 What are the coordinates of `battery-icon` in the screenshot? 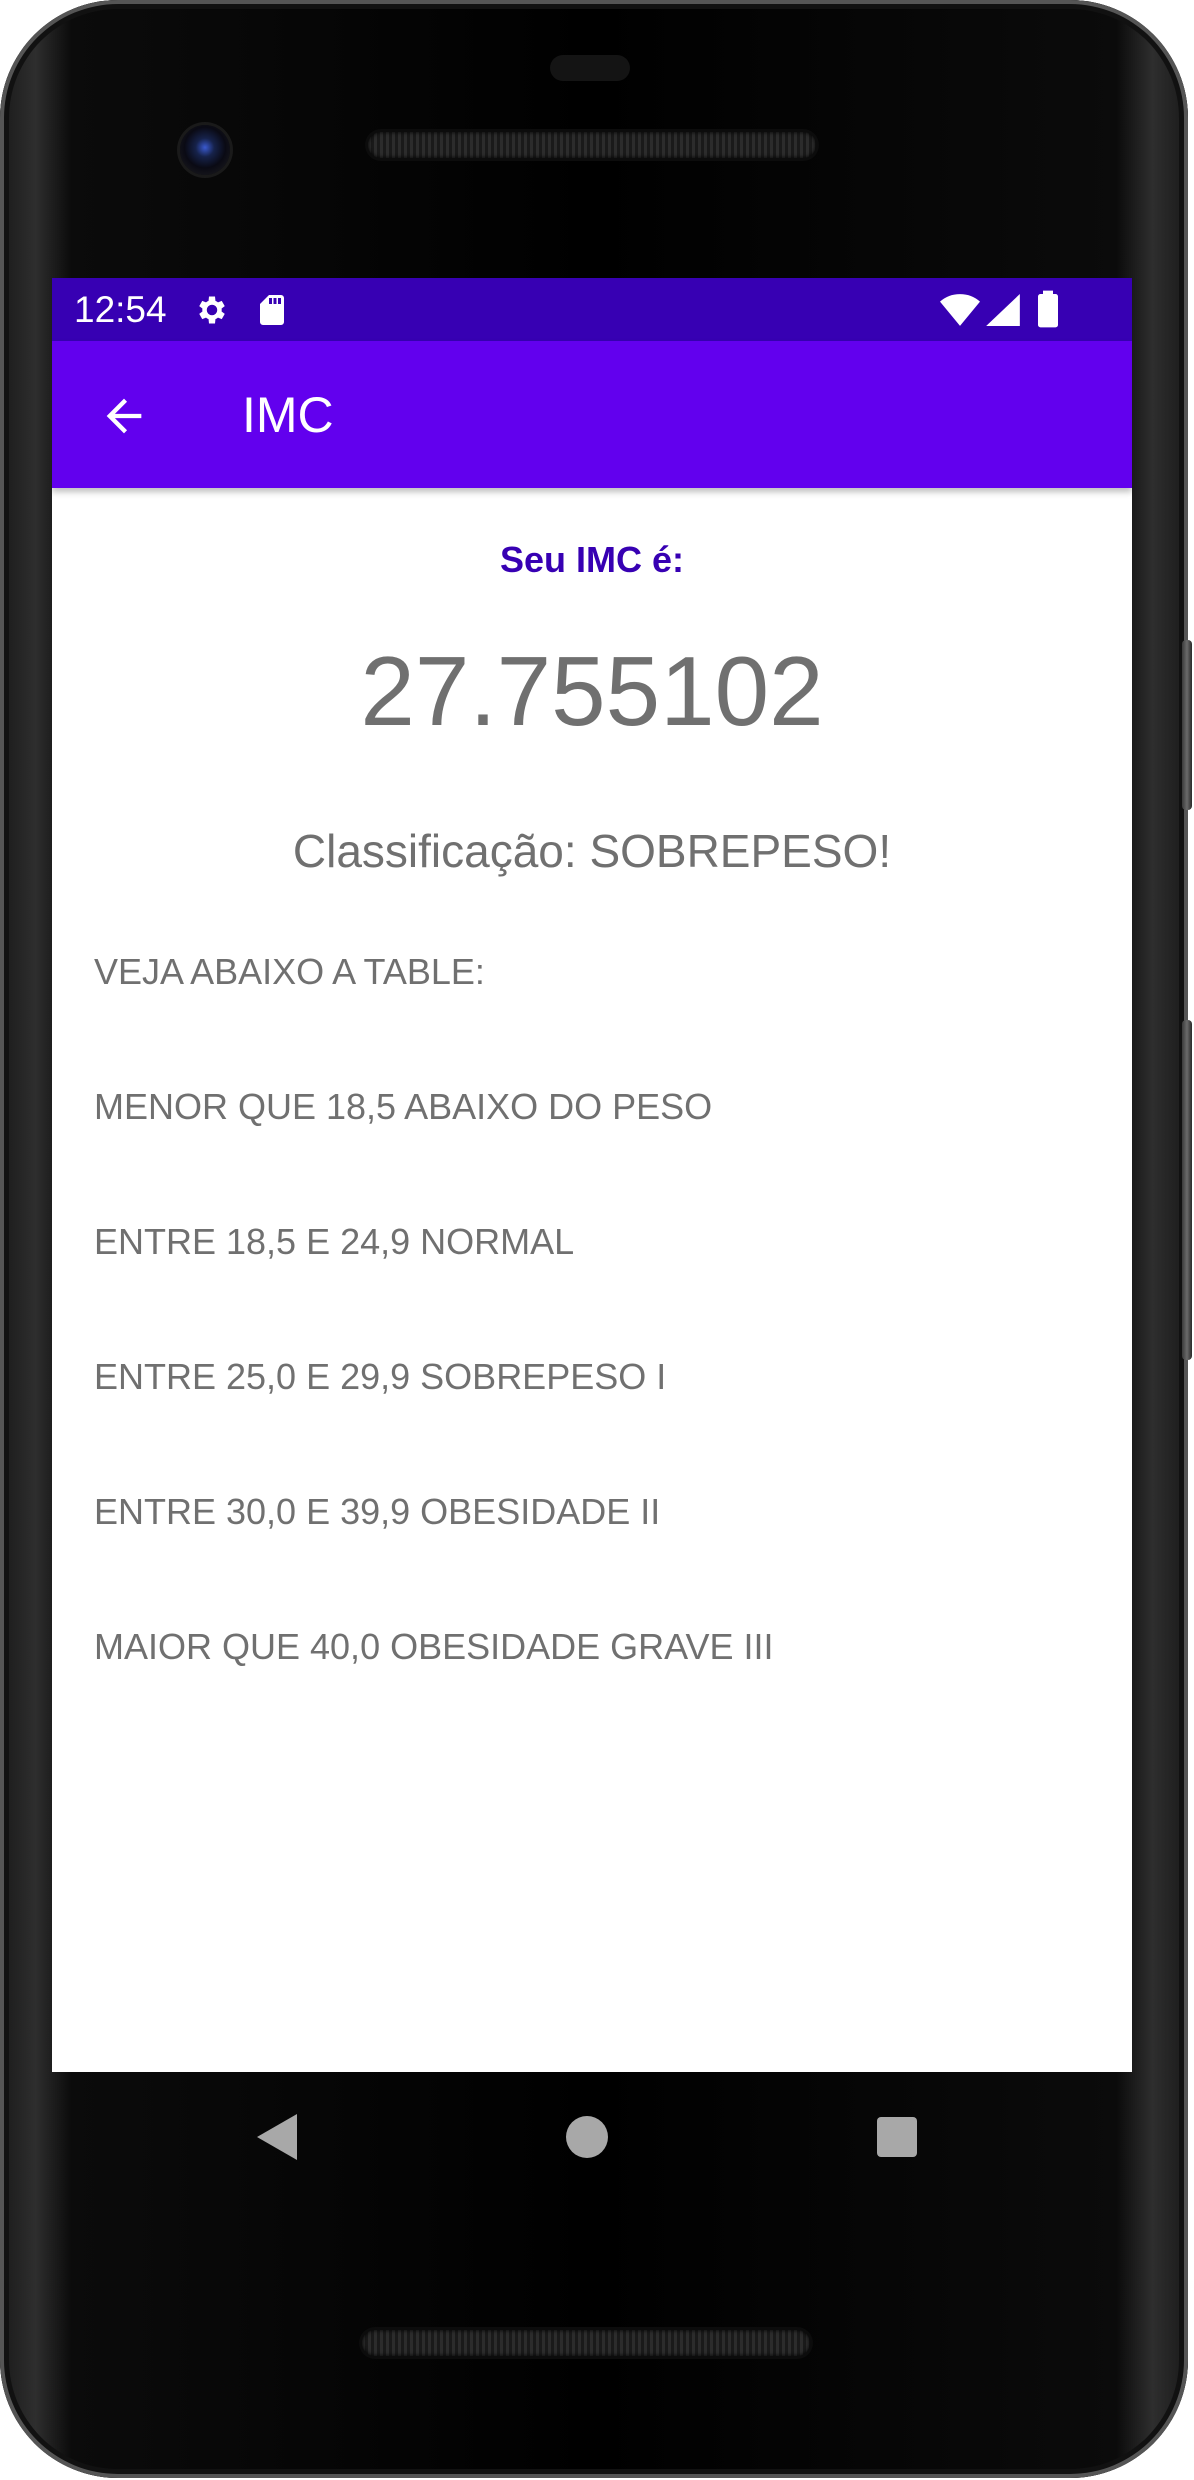 It's located at (1048, 311).